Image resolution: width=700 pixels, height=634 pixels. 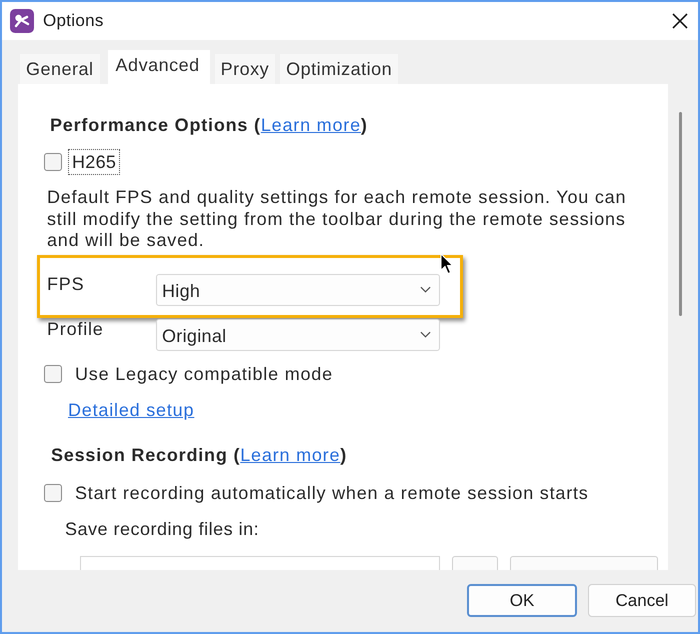 I want to click on app-icon, so click(x=22, y=21).